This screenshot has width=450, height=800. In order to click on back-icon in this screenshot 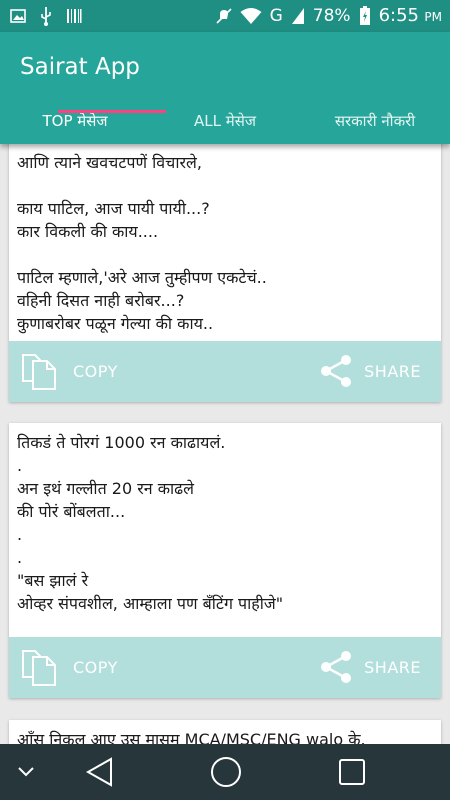, I will do `click(99, 772)`.